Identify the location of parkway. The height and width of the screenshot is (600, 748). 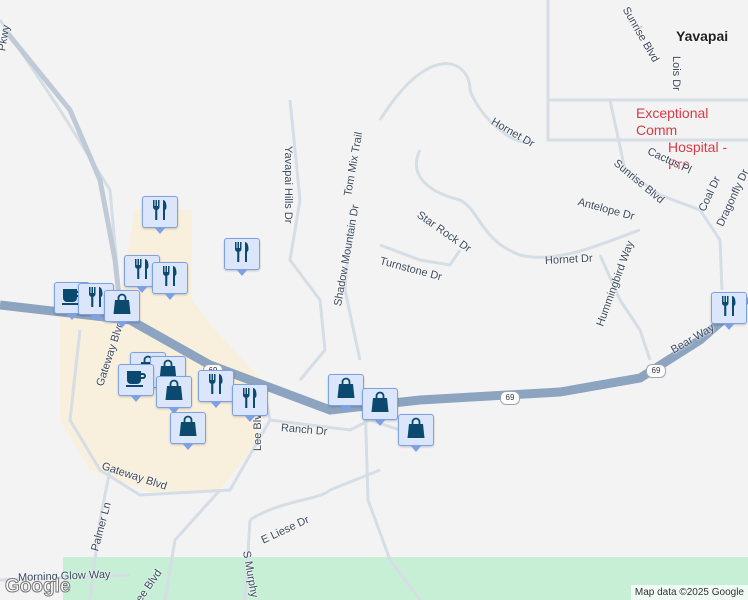
(63, 167).